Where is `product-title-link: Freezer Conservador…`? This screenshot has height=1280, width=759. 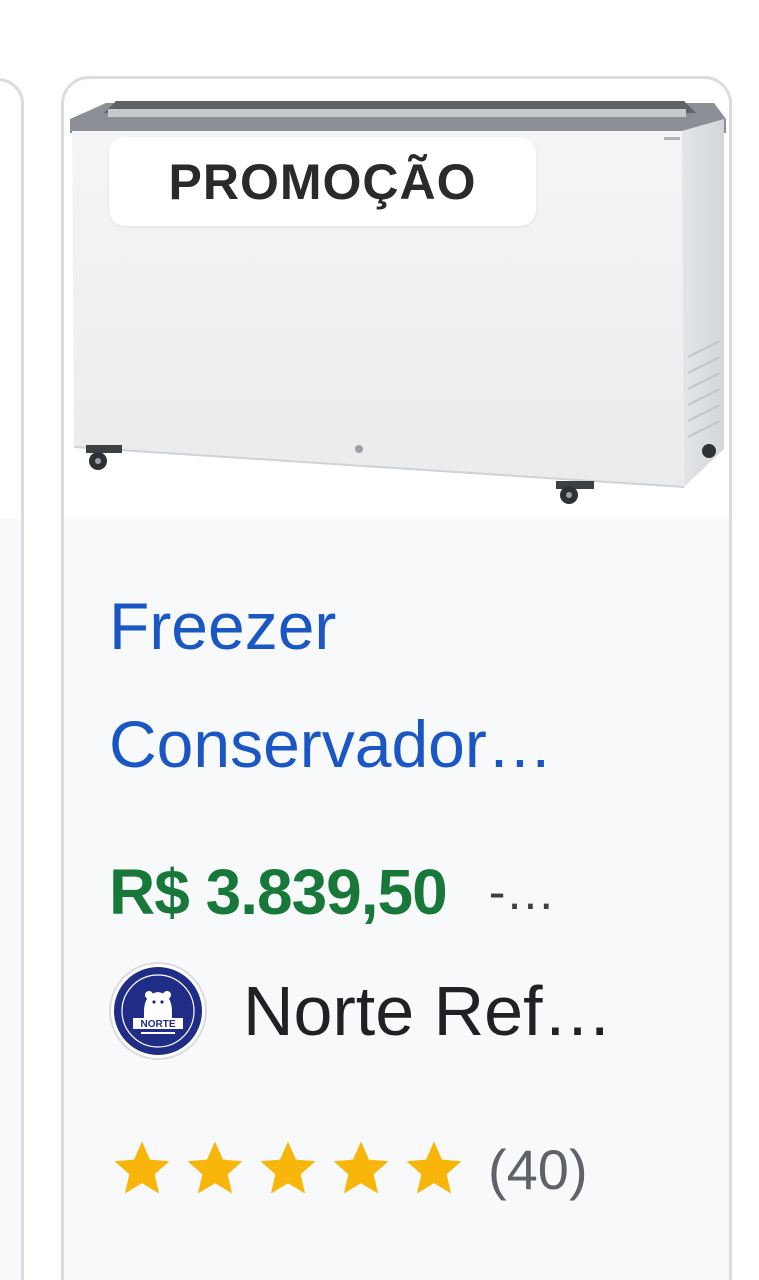 product-title-link: Freezer Conservador… is located at coordinates (404, 685).